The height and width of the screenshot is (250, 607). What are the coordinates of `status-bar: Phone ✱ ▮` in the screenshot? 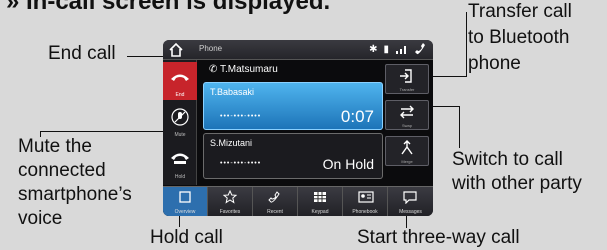 It's located at (298, 50).